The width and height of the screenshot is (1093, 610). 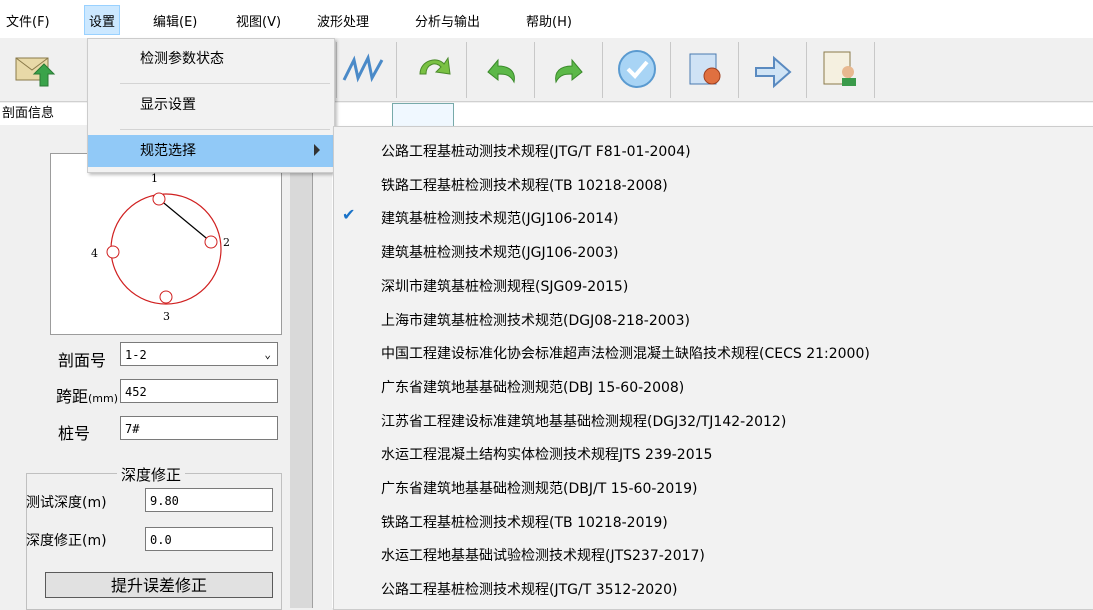 What do you see at coordinates (713, 386) in the screenshot?
I see `standard-item: 广东省建筑地基基础检测规范(DBJ 15-60-2008)` at bounding box center [713, 386].